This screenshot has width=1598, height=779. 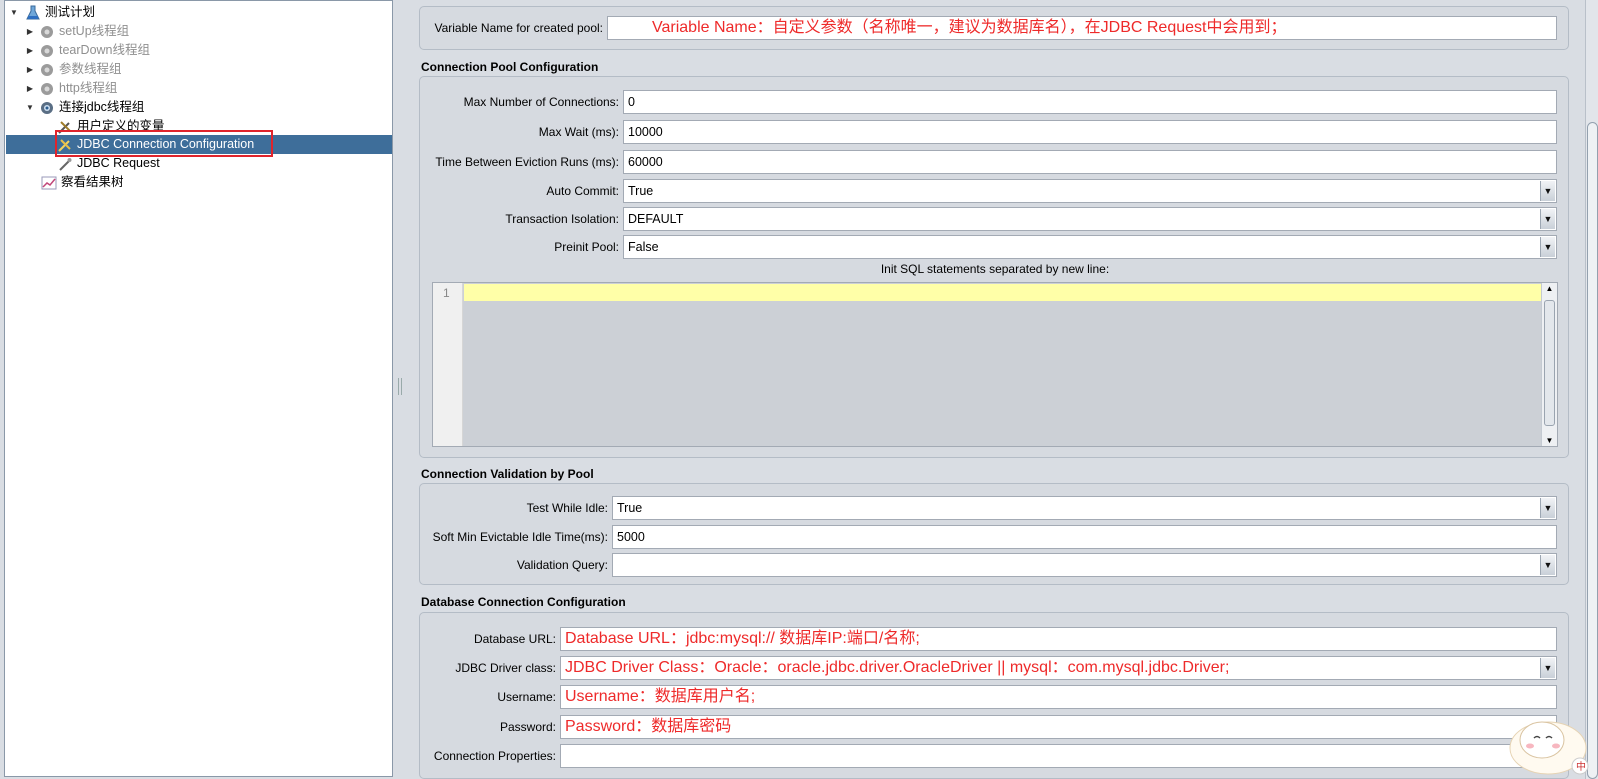 I want to click on preinit-pool-select: False ▼, so click(x=1090, y=247).